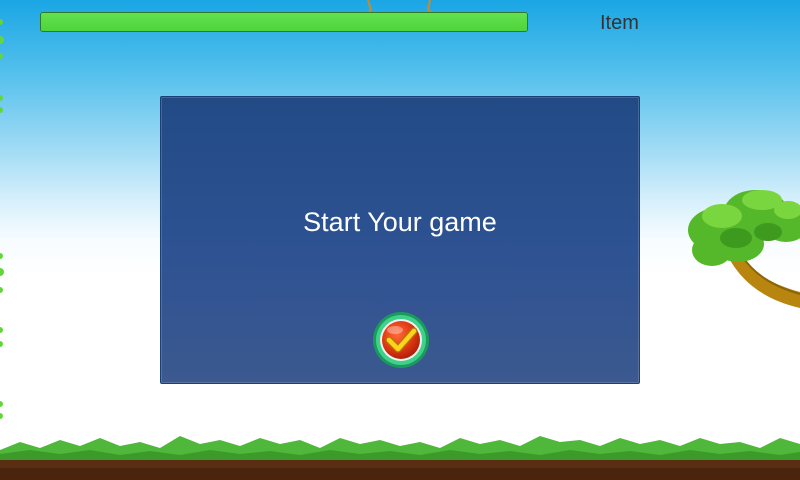  I want to click on ground, so click(400, 458).